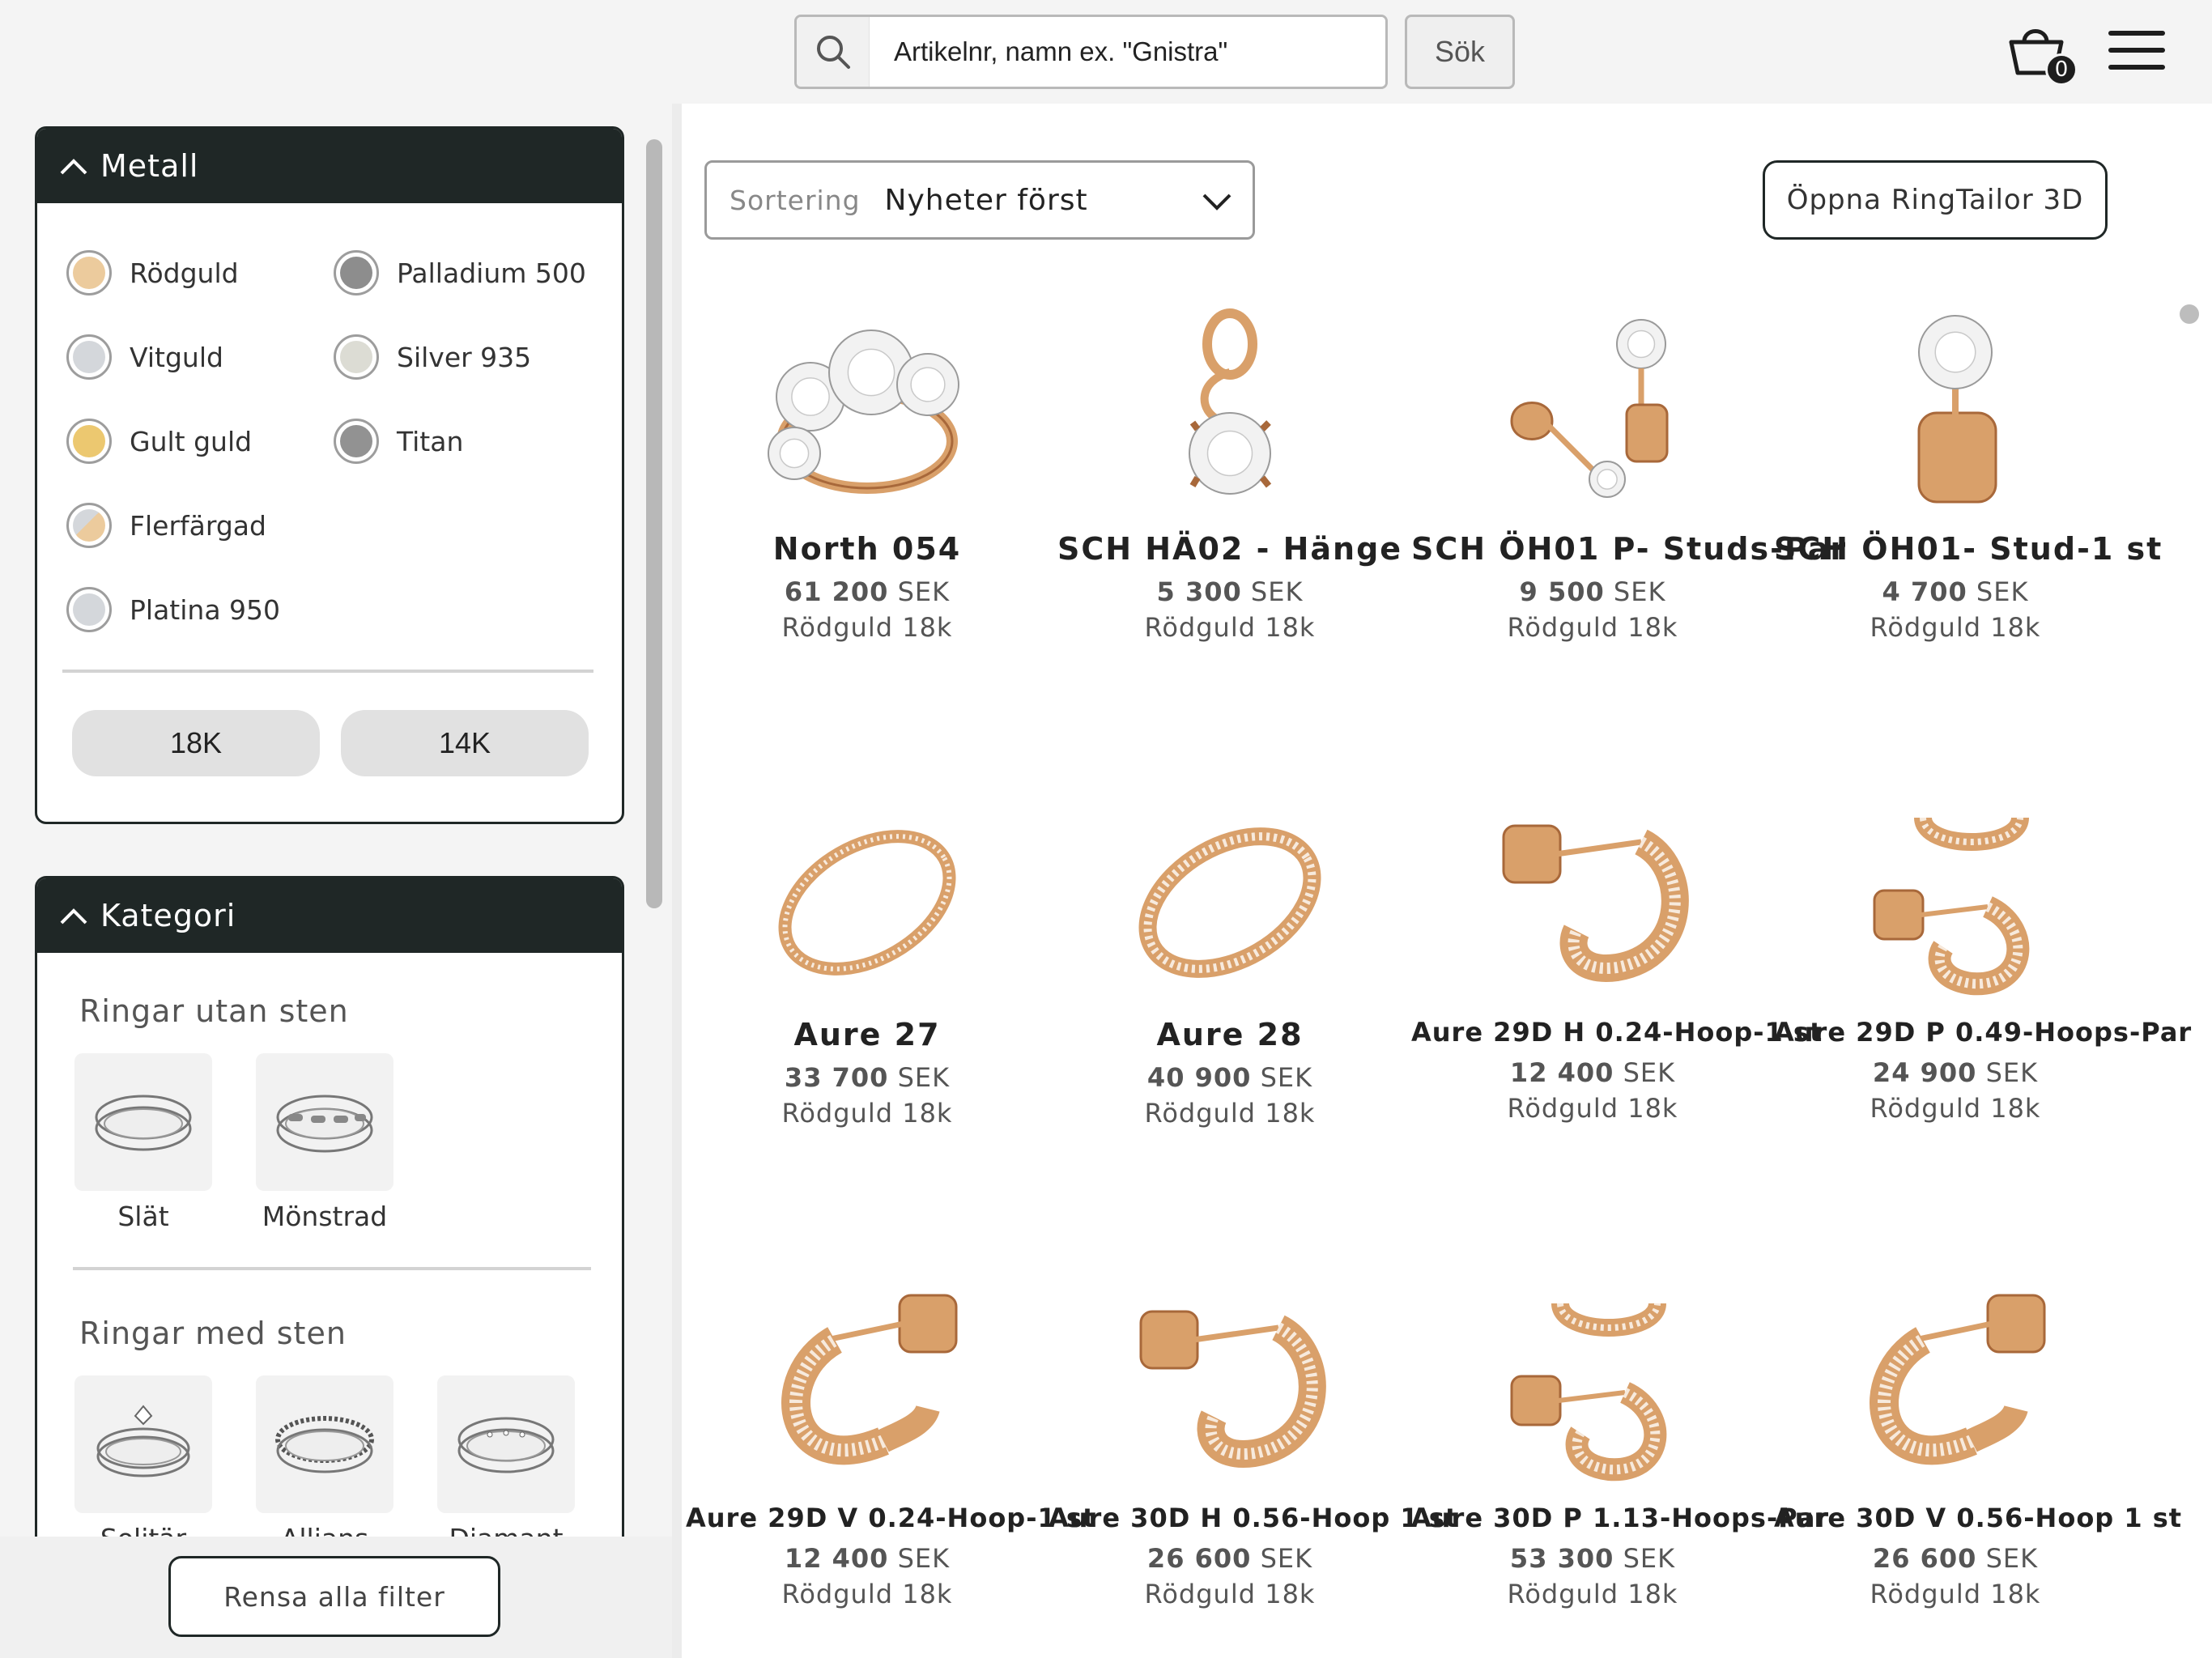 Image resolution: width=2212 pixels, height=1658 pixels. What do you see at coordinates (1562, 1072) in the screenshot?
I see `price-amount: 12 400` at bounding box center [1562, 1072].